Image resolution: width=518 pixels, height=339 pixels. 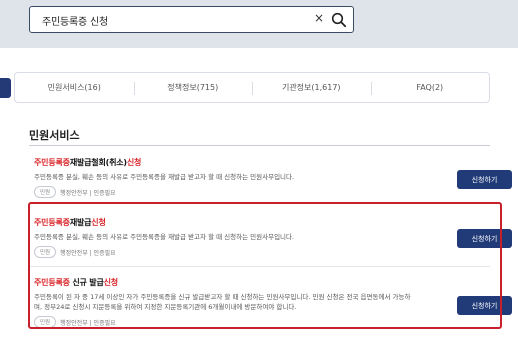 I want to click on side-indicator, so click(x=5, y=88).